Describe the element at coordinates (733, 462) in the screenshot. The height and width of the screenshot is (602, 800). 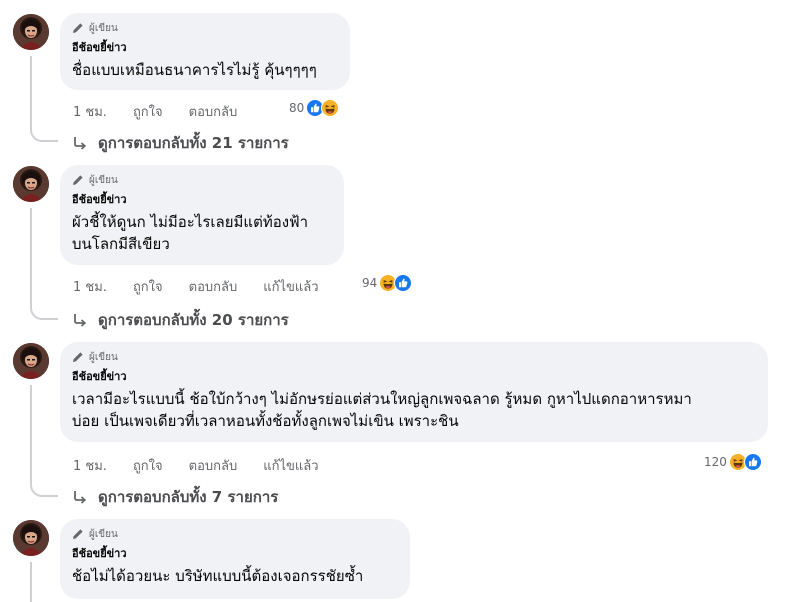
I see `reaction-summary: 120` at that location.